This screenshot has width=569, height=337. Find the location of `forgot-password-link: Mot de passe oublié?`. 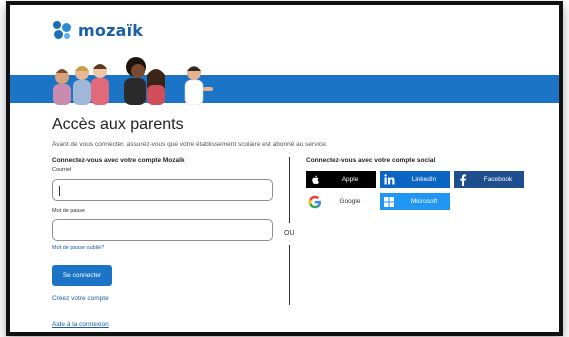

forgot-password-link: Mot de passe oublié? is located at coordinates (78, 248).